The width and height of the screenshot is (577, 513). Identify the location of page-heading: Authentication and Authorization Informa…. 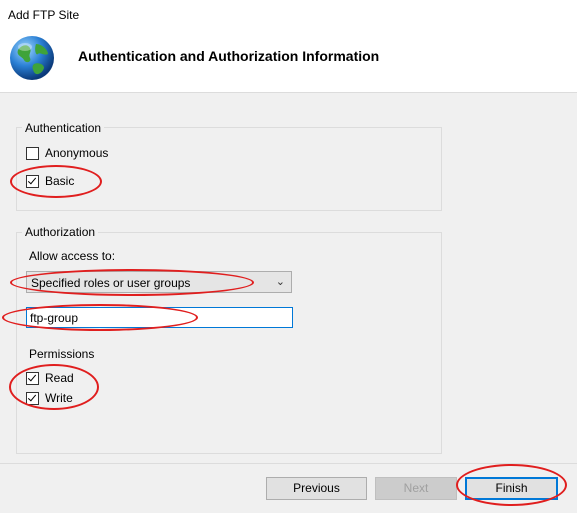
(229, 56).